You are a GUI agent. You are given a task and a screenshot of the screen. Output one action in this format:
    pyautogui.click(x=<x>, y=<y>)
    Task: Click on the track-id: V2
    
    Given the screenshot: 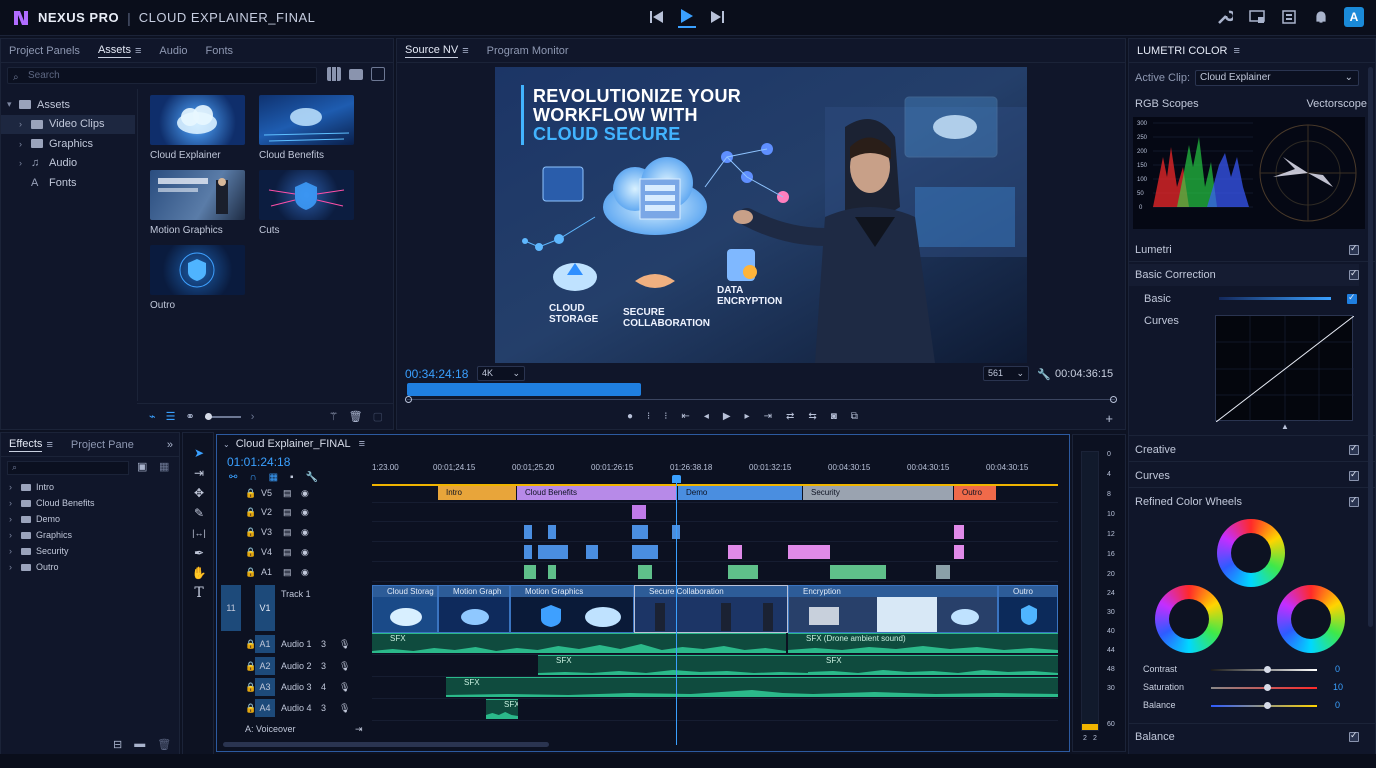 What is the action you would take?
    pyautogui.click(x=266, y=512)
    